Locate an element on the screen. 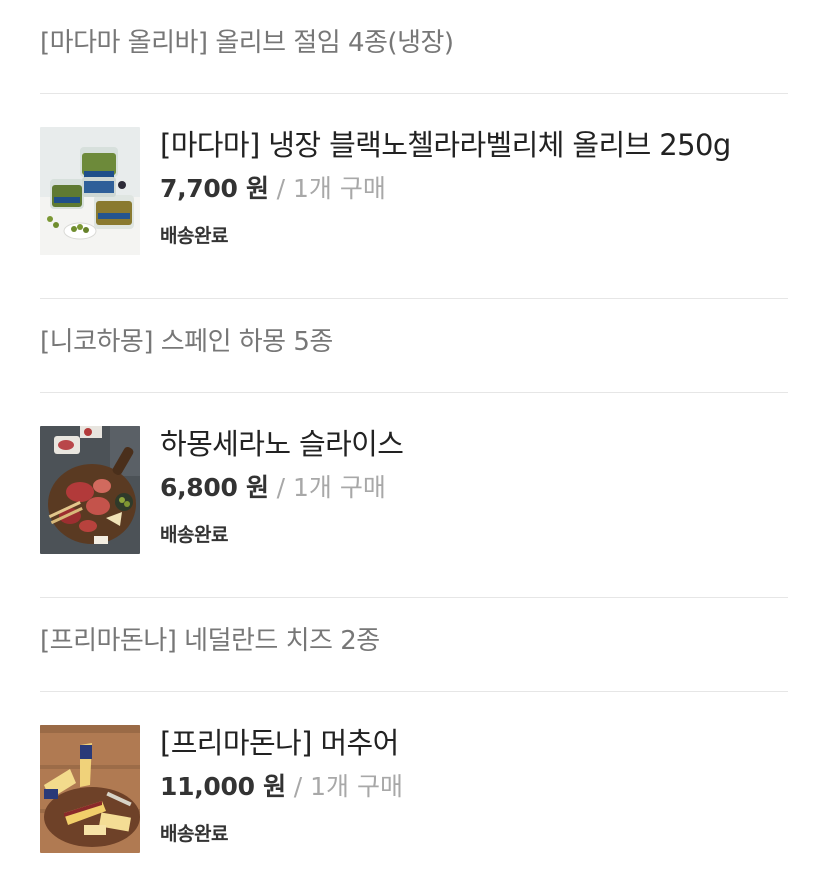 Image resolution: width=828 pixels, height=896 pixels. price-line: 6,800 원 / 1개 구매 is located at coordinates (281, 488).